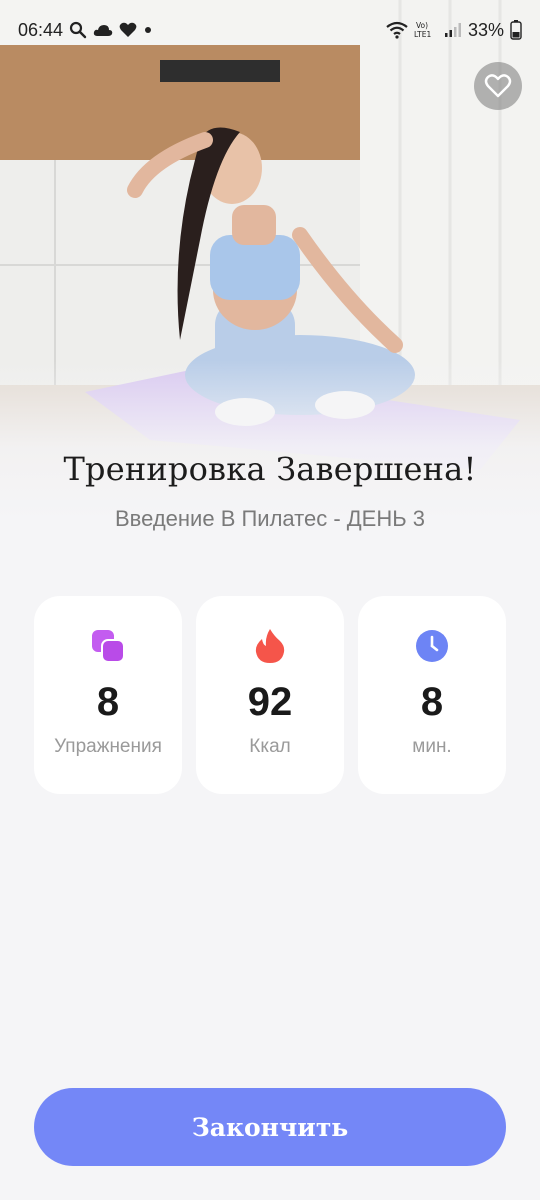 The image size is (540, 1200). I want to click on stat-card-minutes: 8 мин., so click(432, 695).